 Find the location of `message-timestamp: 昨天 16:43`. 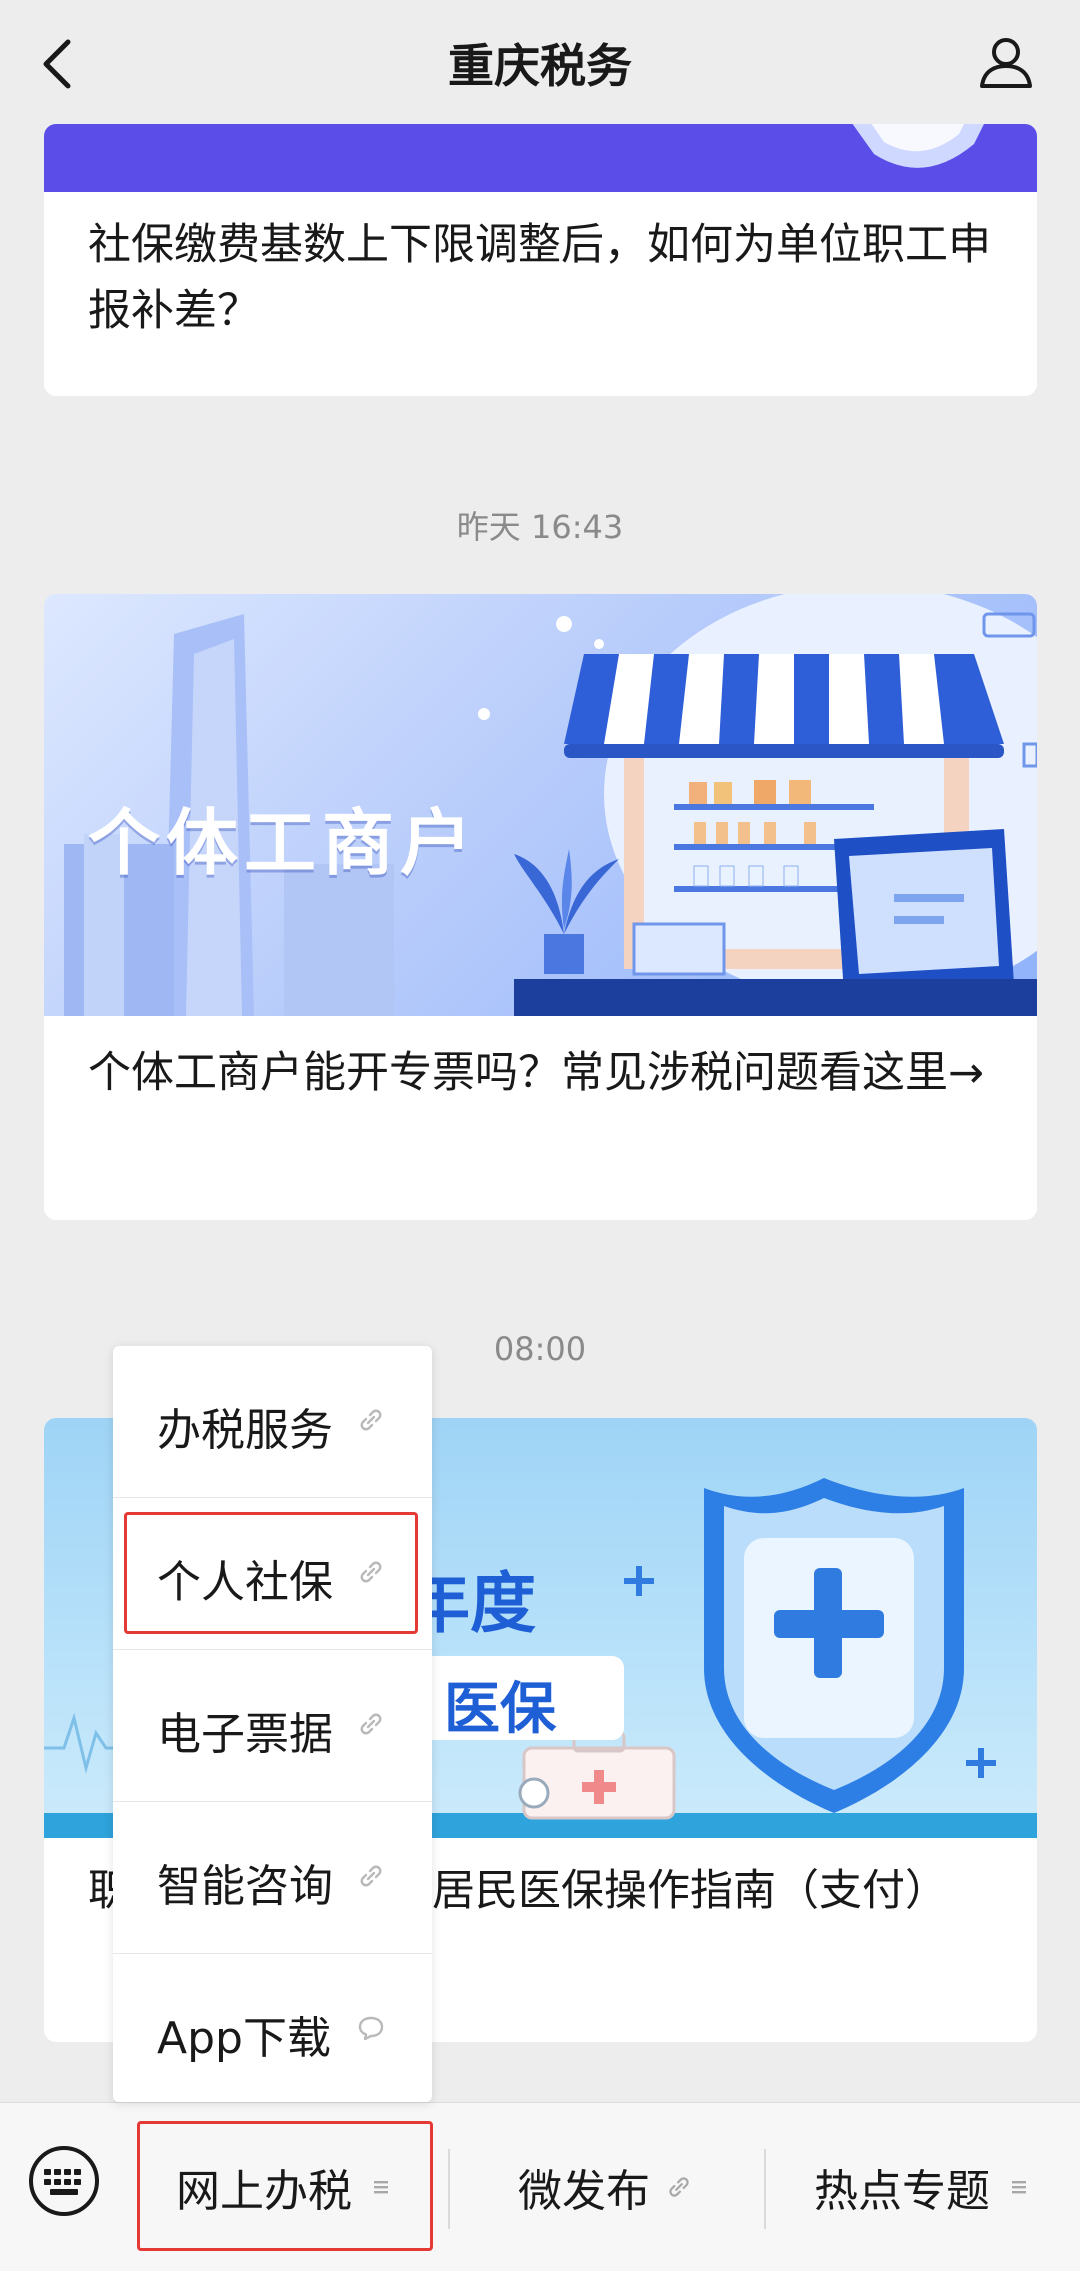

message-timestamp: 昨天 16:43 is located at coordinates (540, 527).